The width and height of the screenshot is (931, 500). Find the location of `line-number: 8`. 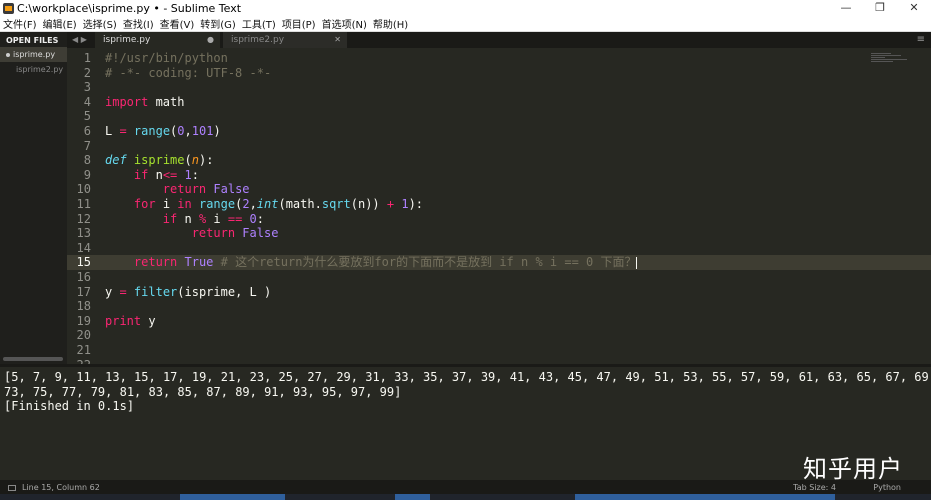

line-number: 8 is located at coordinates (87, 160).